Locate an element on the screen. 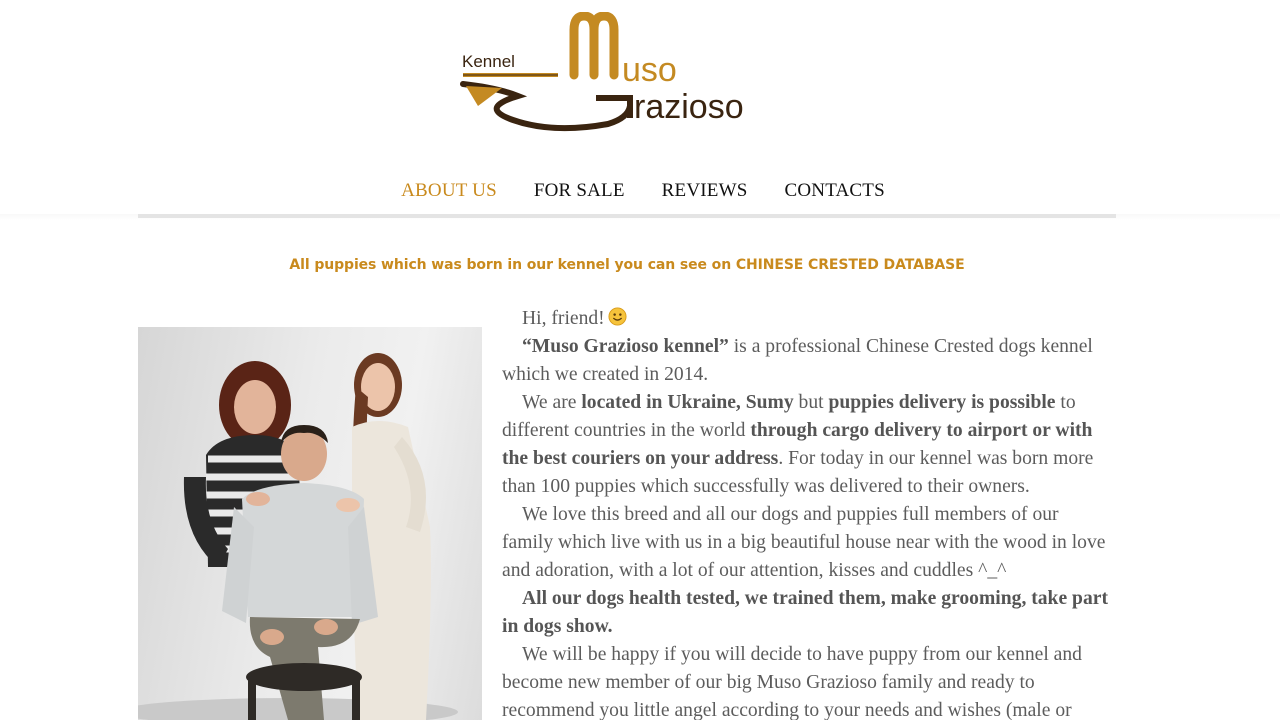 This screenshot has height=720, width=1280. family-photo is located at coordinates (310, 523).